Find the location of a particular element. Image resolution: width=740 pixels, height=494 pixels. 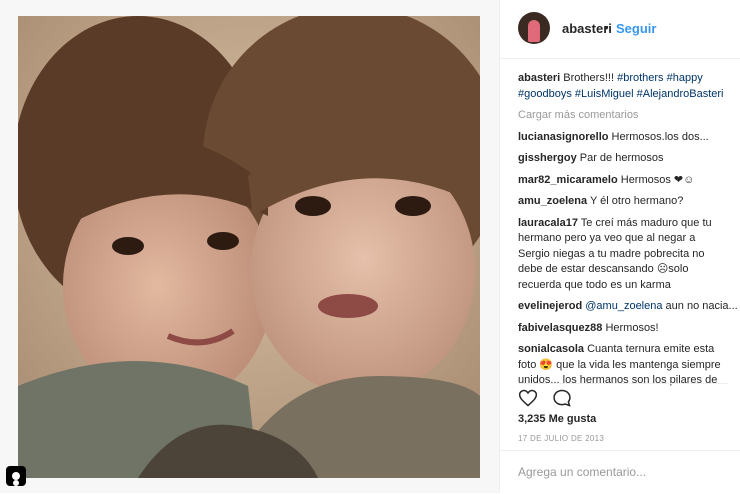

comment-mention: @amu_zoelena is located at coordinates (623, 306).